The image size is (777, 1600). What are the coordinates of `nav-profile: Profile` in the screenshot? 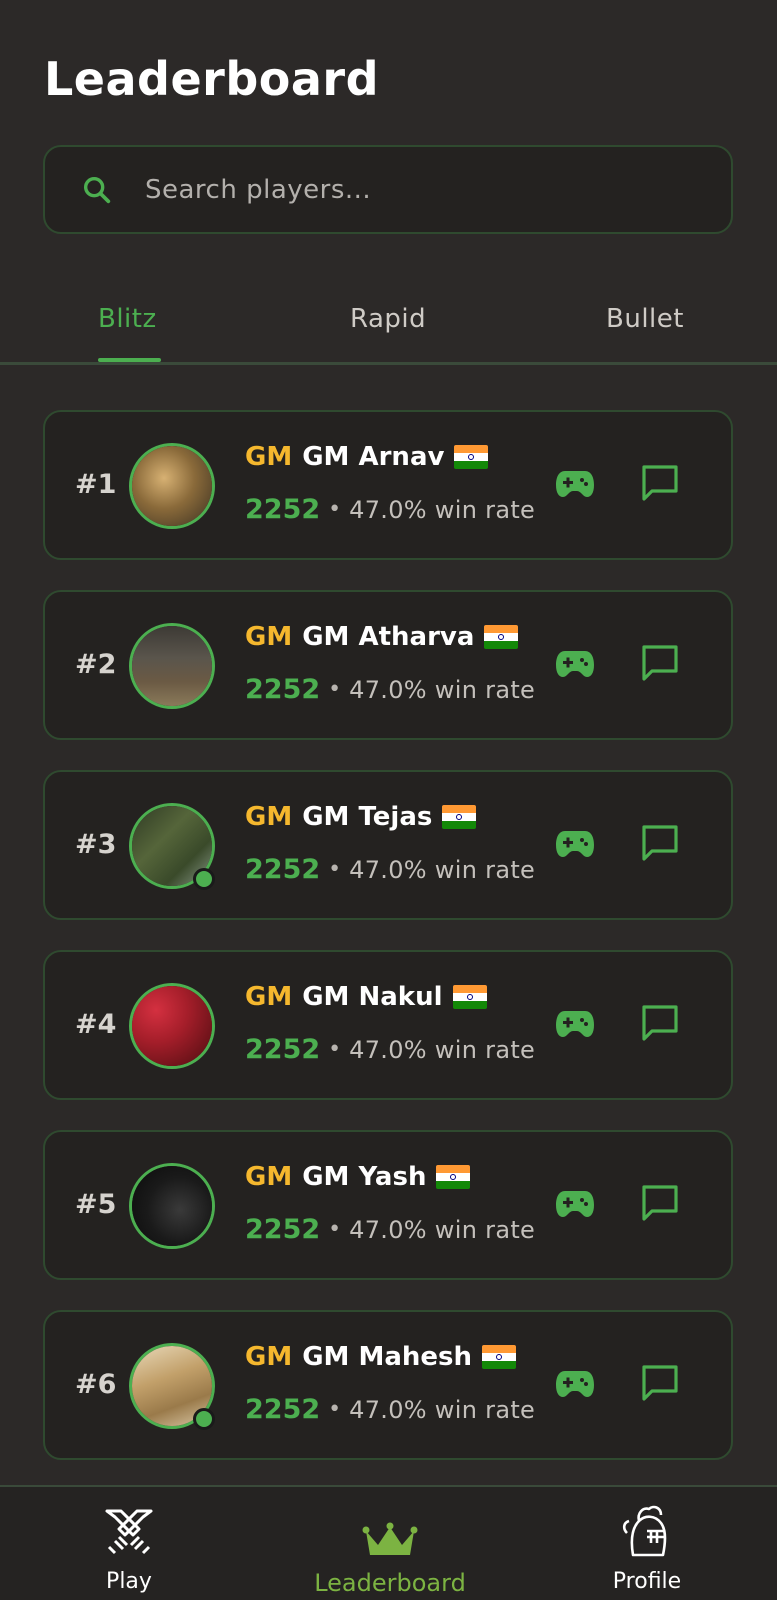 It's located at (647, 1543).